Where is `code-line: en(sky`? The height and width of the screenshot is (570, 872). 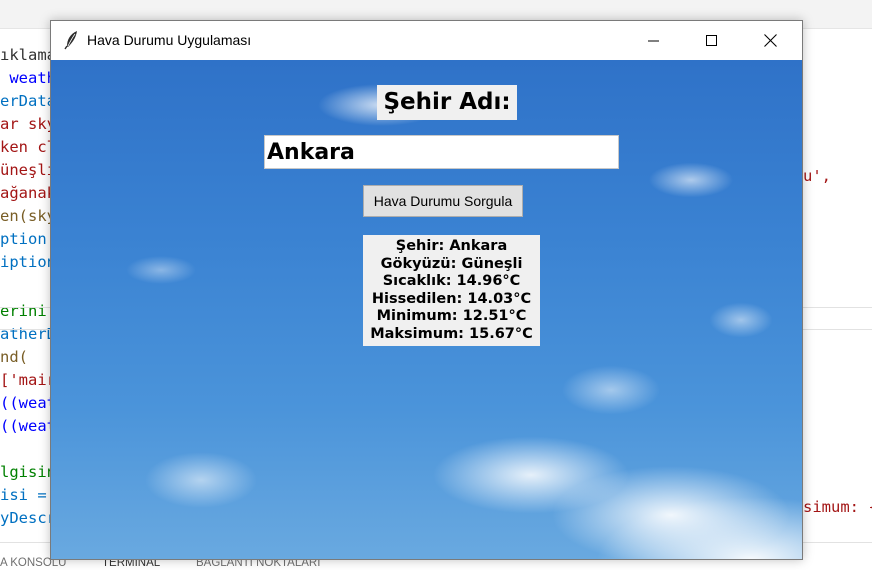 code-line: en(sky is located at coordinates (28, 216).